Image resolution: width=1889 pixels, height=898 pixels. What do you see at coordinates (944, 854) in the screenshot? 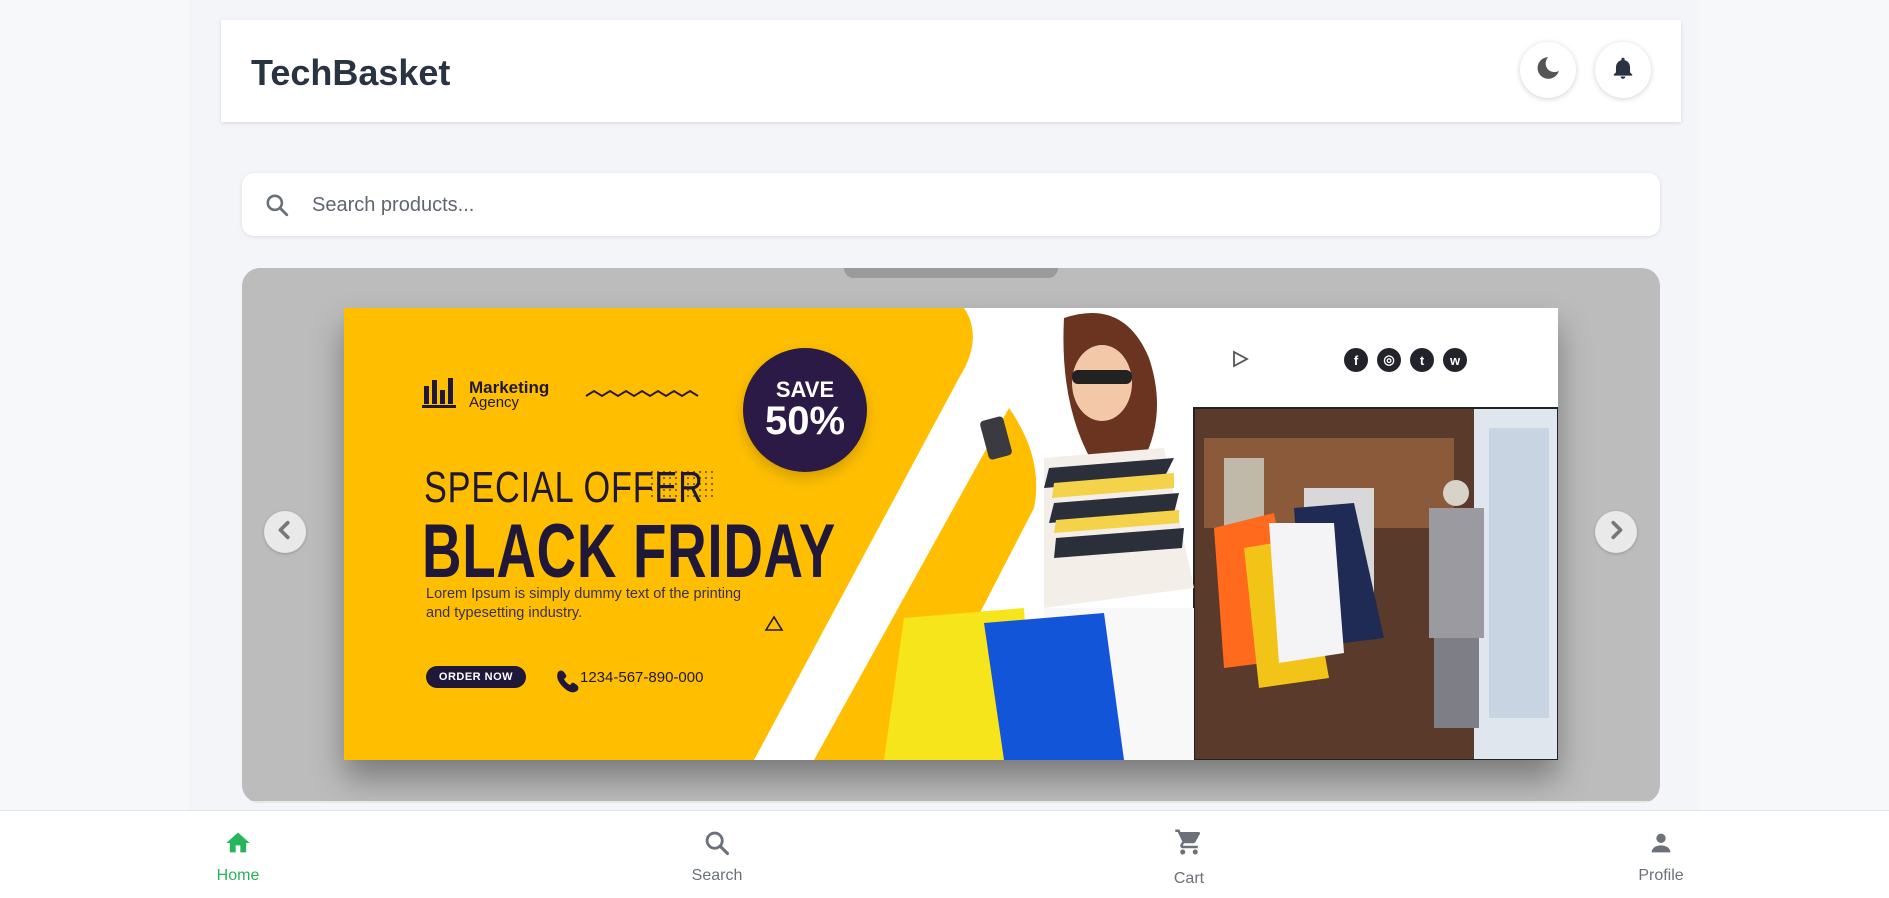
I see `bottom-navigation: Home Search Cart Profile` at bounding box center [944, 854].